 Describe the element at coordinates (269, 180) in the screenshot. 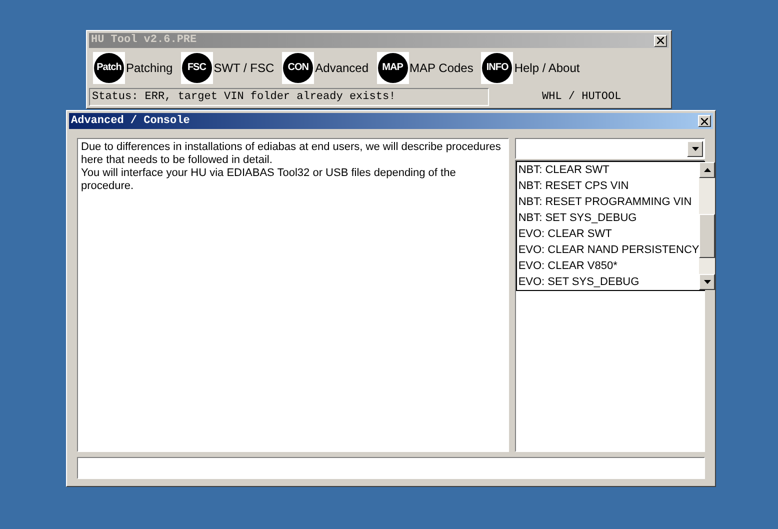

I see `description-text: You will interface your HU via EDIABAS Tool32 or USB files depending of the procedure.` at that location.